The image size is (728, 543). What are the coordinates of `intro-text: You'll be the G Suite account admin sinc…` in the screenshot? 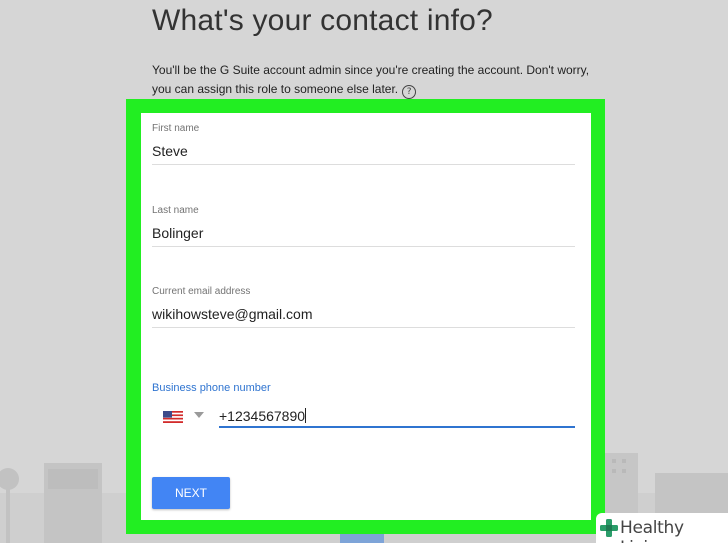 It's located at (372, 80).